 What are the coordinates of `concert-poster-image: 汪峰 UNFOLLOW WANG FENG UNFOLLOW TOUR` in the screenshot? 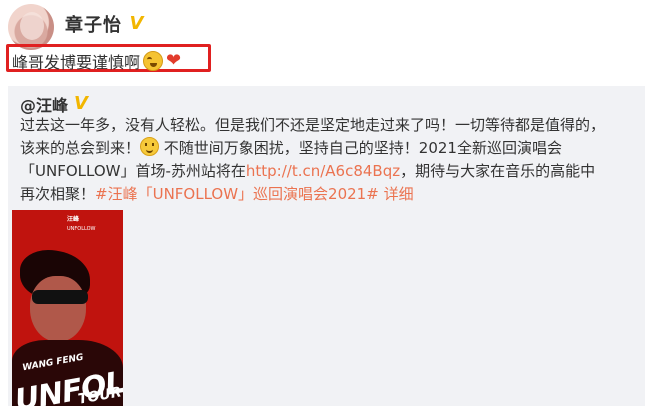 It's located at (67, 308).